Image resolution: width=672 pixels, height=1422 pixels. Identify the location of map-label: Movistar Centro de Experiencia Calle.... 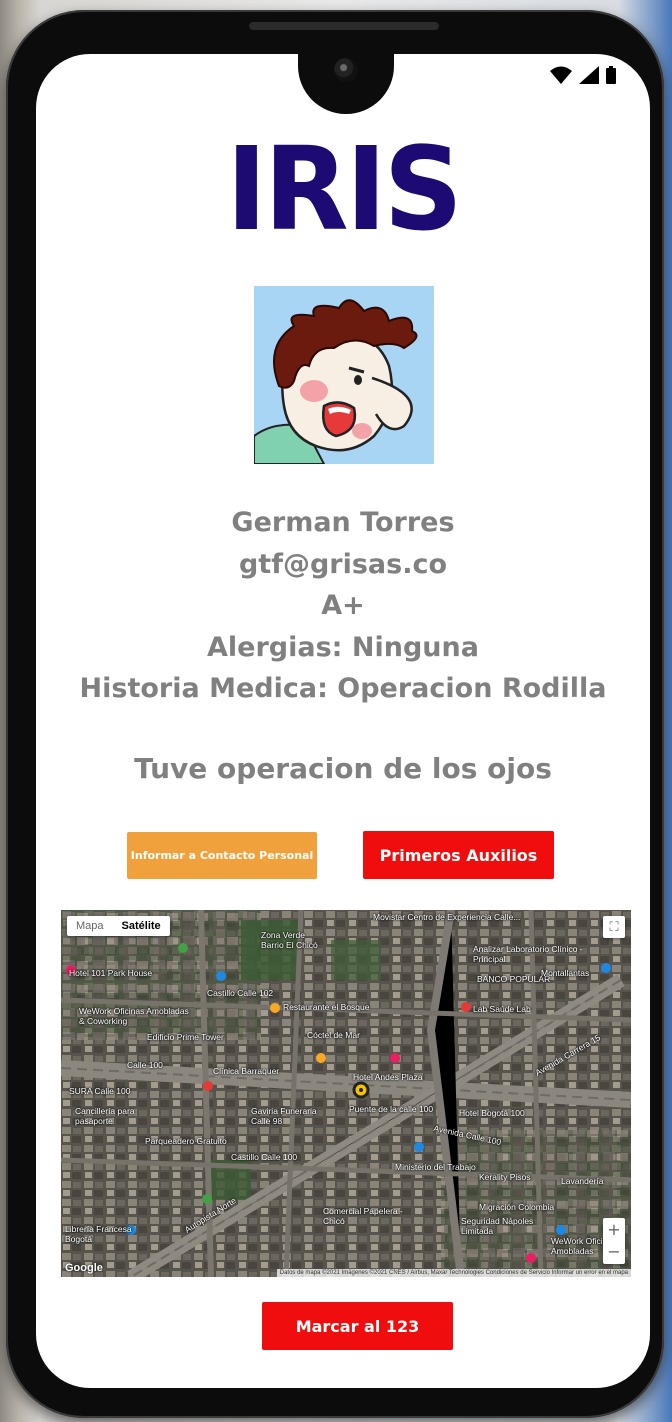
(447, 917).